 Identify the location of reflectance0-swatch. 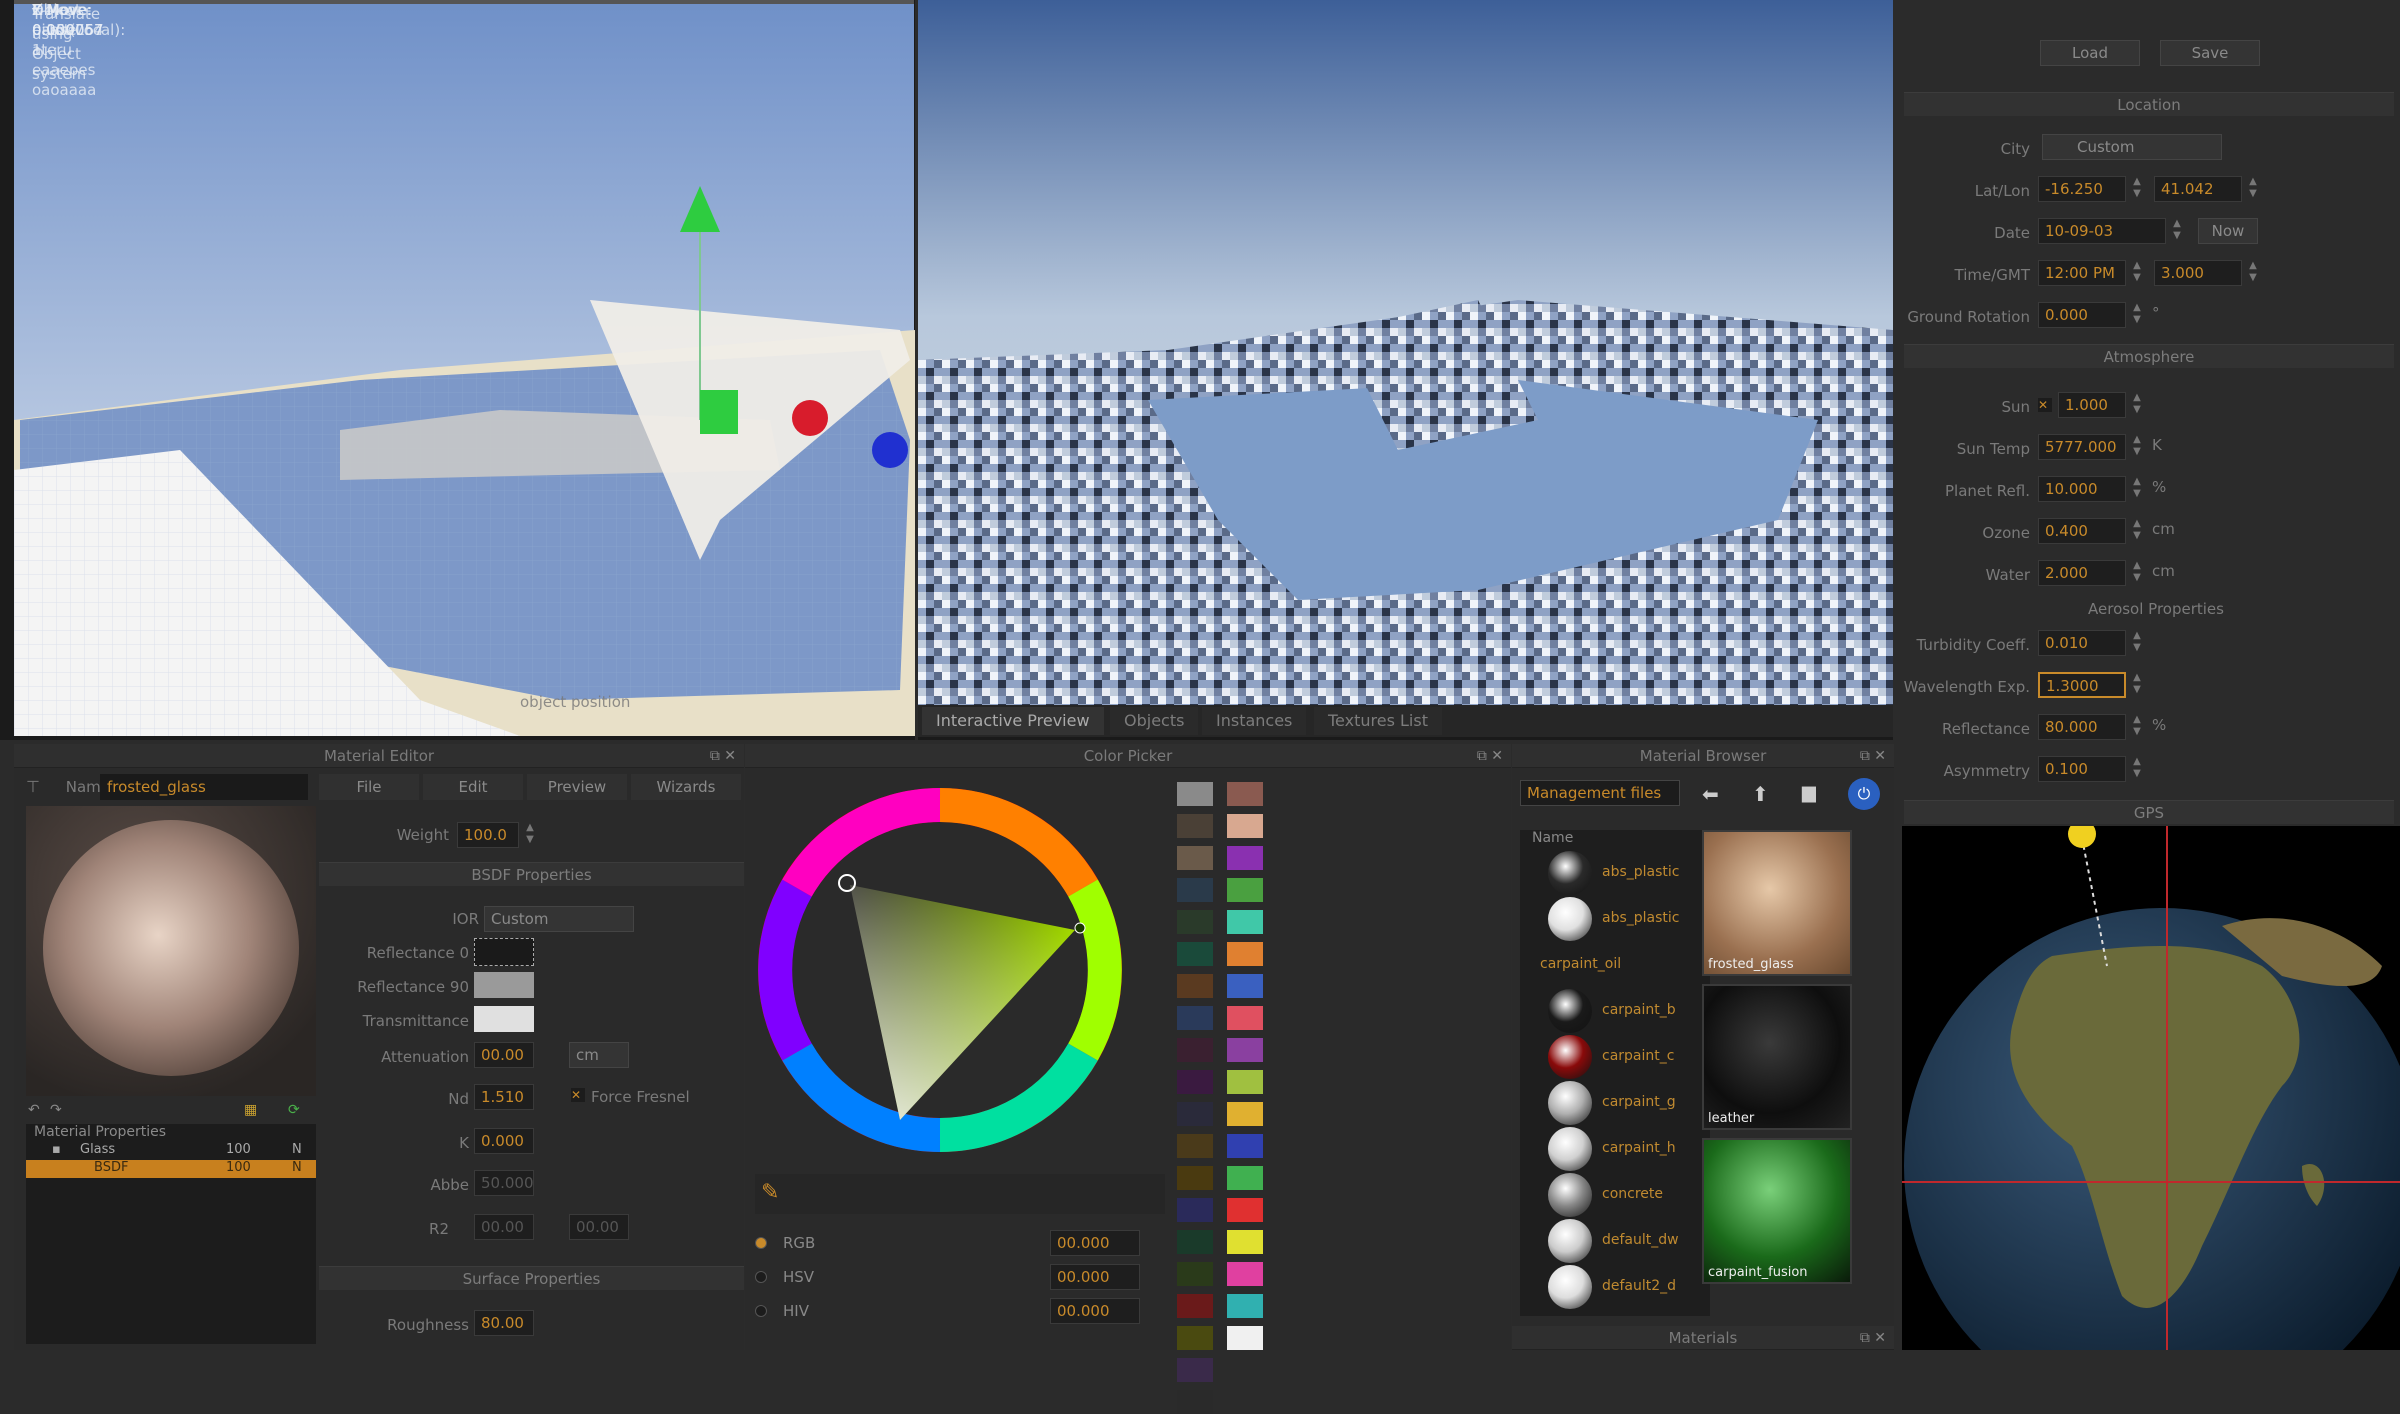
(504, 952).